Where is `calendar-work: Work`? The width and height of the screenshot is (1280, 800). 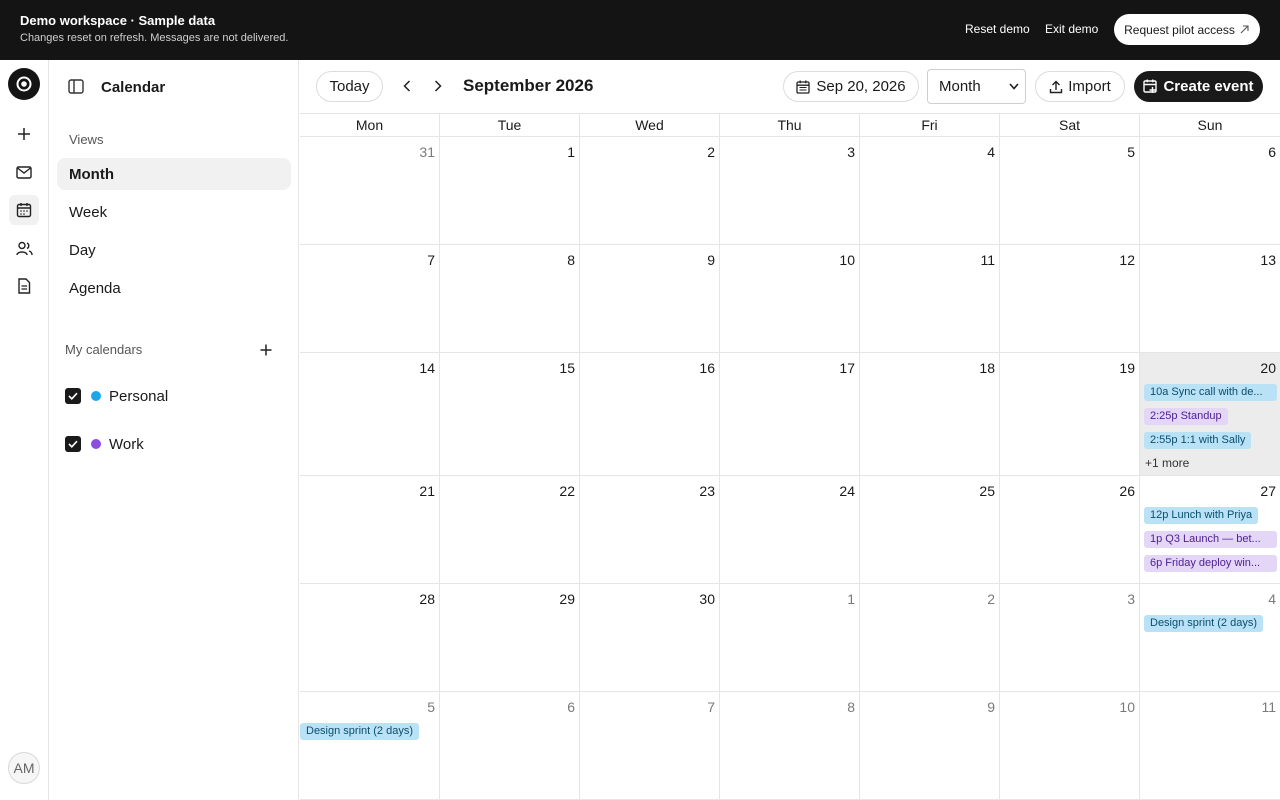 calendar-work: Work is located at coordinates (104, 444).